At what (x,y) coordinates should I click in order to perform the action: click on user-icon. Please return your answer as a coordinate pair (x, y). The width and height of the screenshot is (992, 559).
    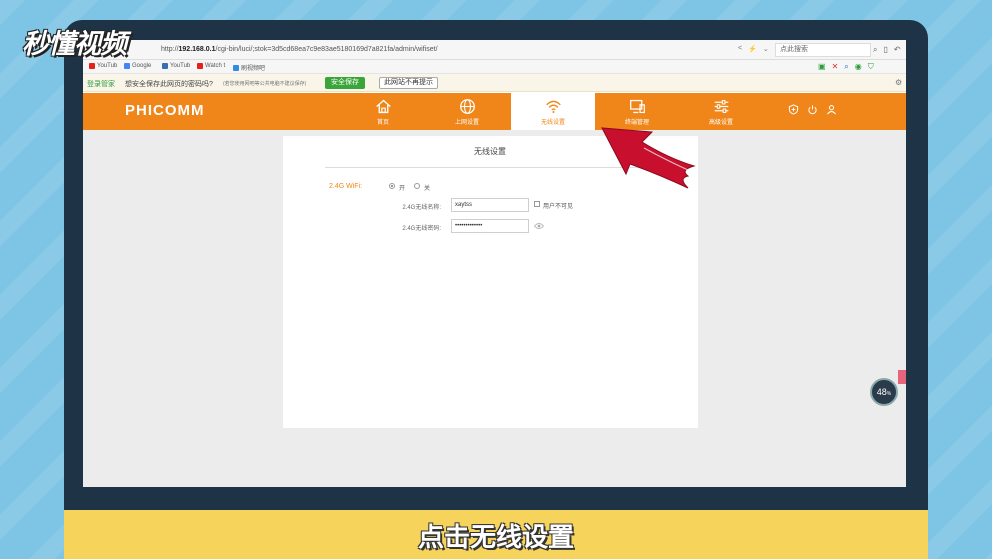
    Looking at the image, I should click on (831, 109).